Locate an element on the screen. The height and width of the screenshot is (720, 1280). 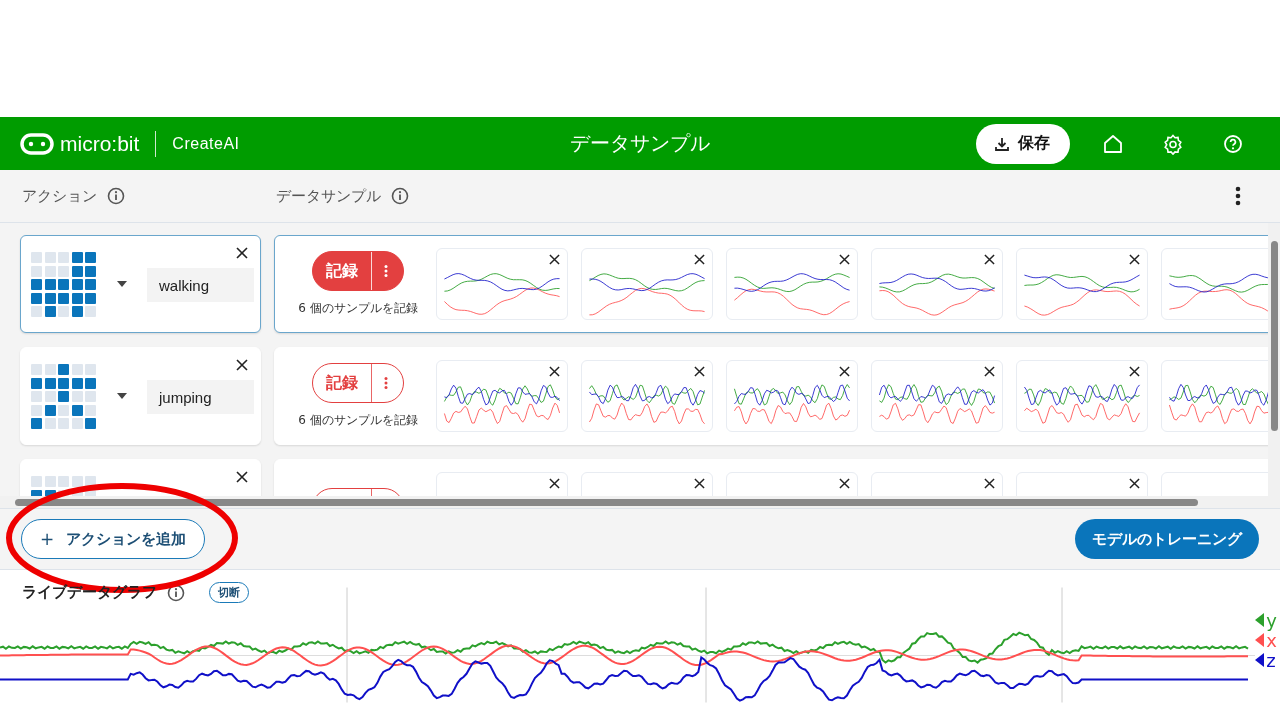
record-button: 記録 is located at coordinates (358, 271).